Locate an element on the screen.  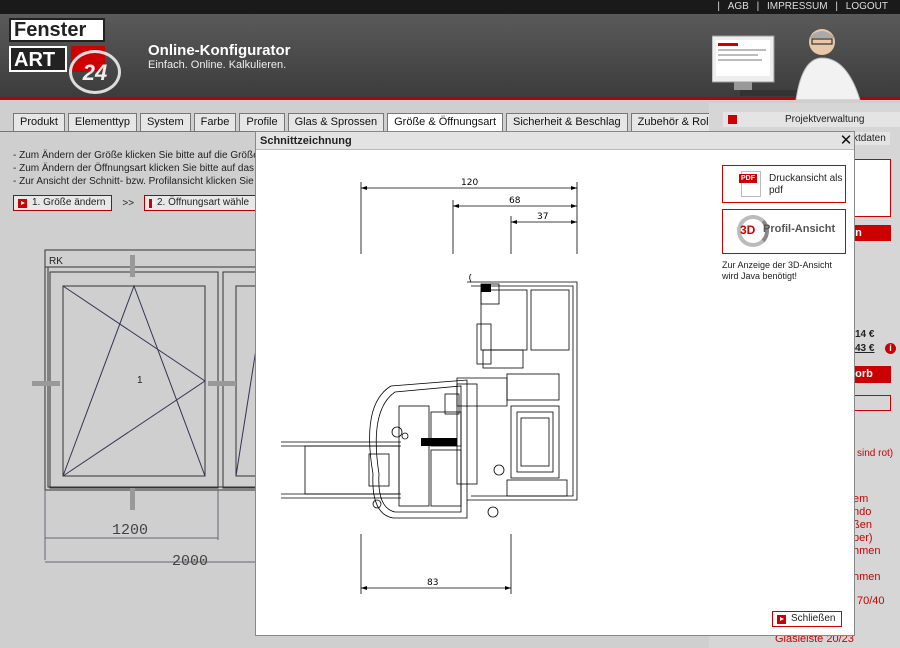
3d-icon-label: 3D is located at coordinates (748, 230).